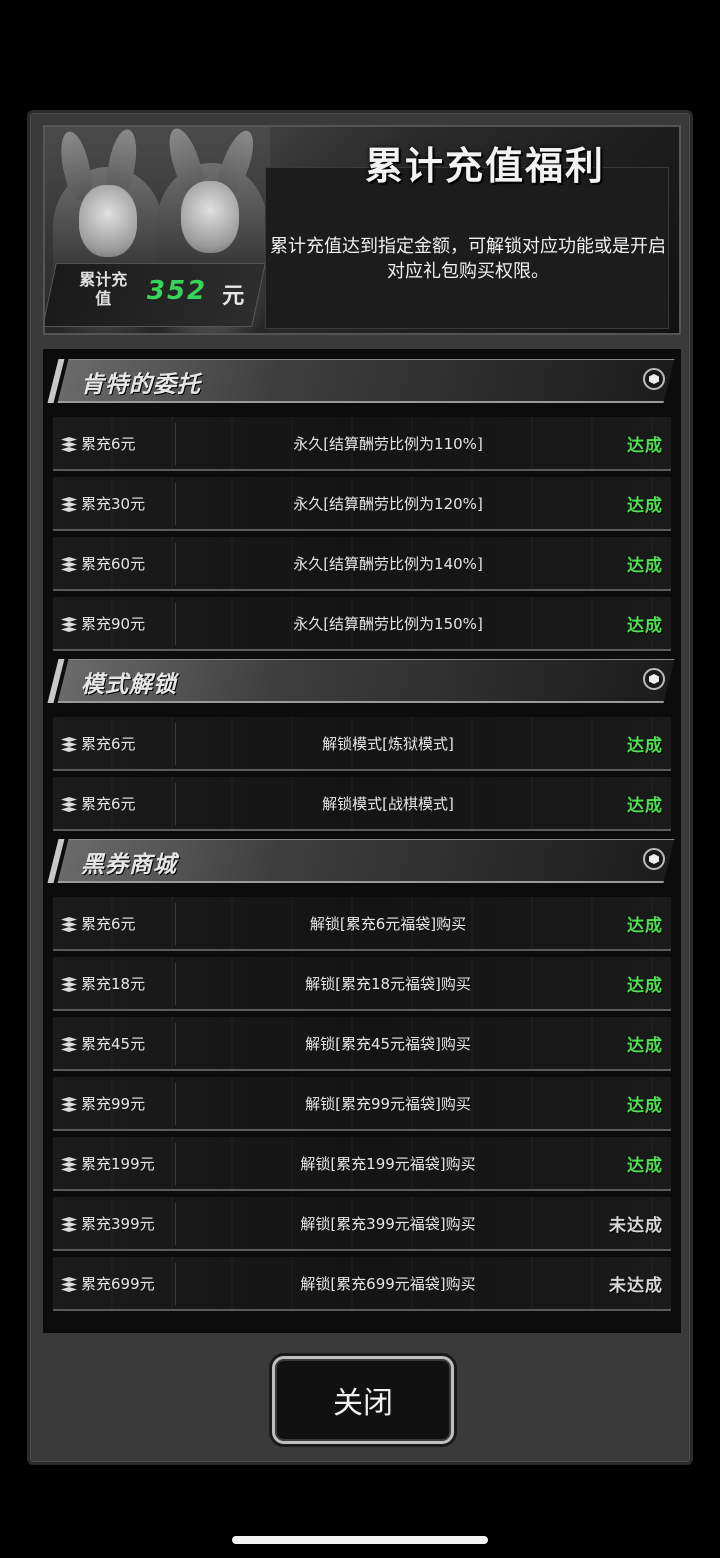 This screenshot has width=720, height=1558. What do you see at coordinates (113, 564) in the screenshot?
I see `requirement-label: 累充60元` at bounding box center [113, 564].